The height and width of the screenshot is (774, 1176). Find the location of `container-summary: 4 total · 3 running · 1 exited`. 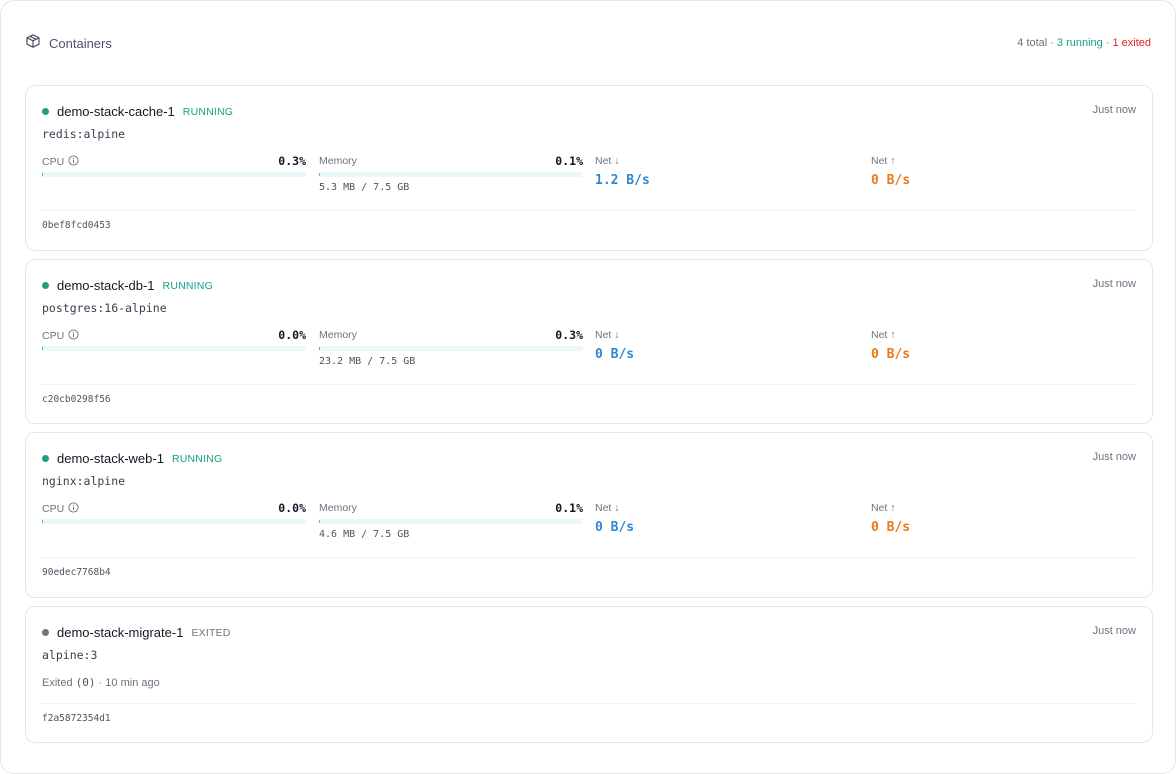

container-summary: 4 total · 3 running · 1 exited is located at coordinates (1084, 43).